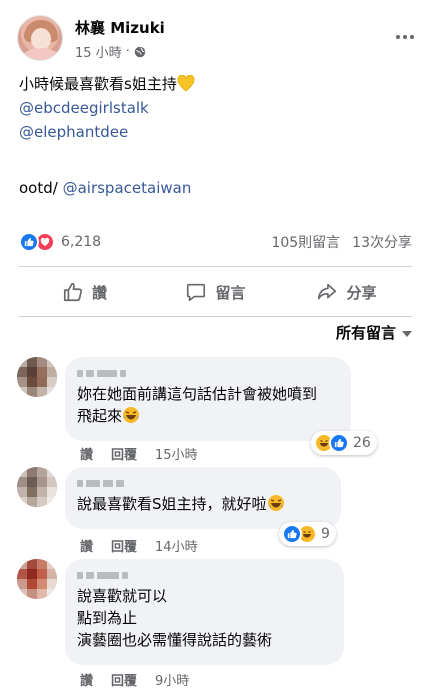 Image resolution: width=431 pixels, height=697 pixels. I want to click on chevron-down-icon, so click(407, 333).